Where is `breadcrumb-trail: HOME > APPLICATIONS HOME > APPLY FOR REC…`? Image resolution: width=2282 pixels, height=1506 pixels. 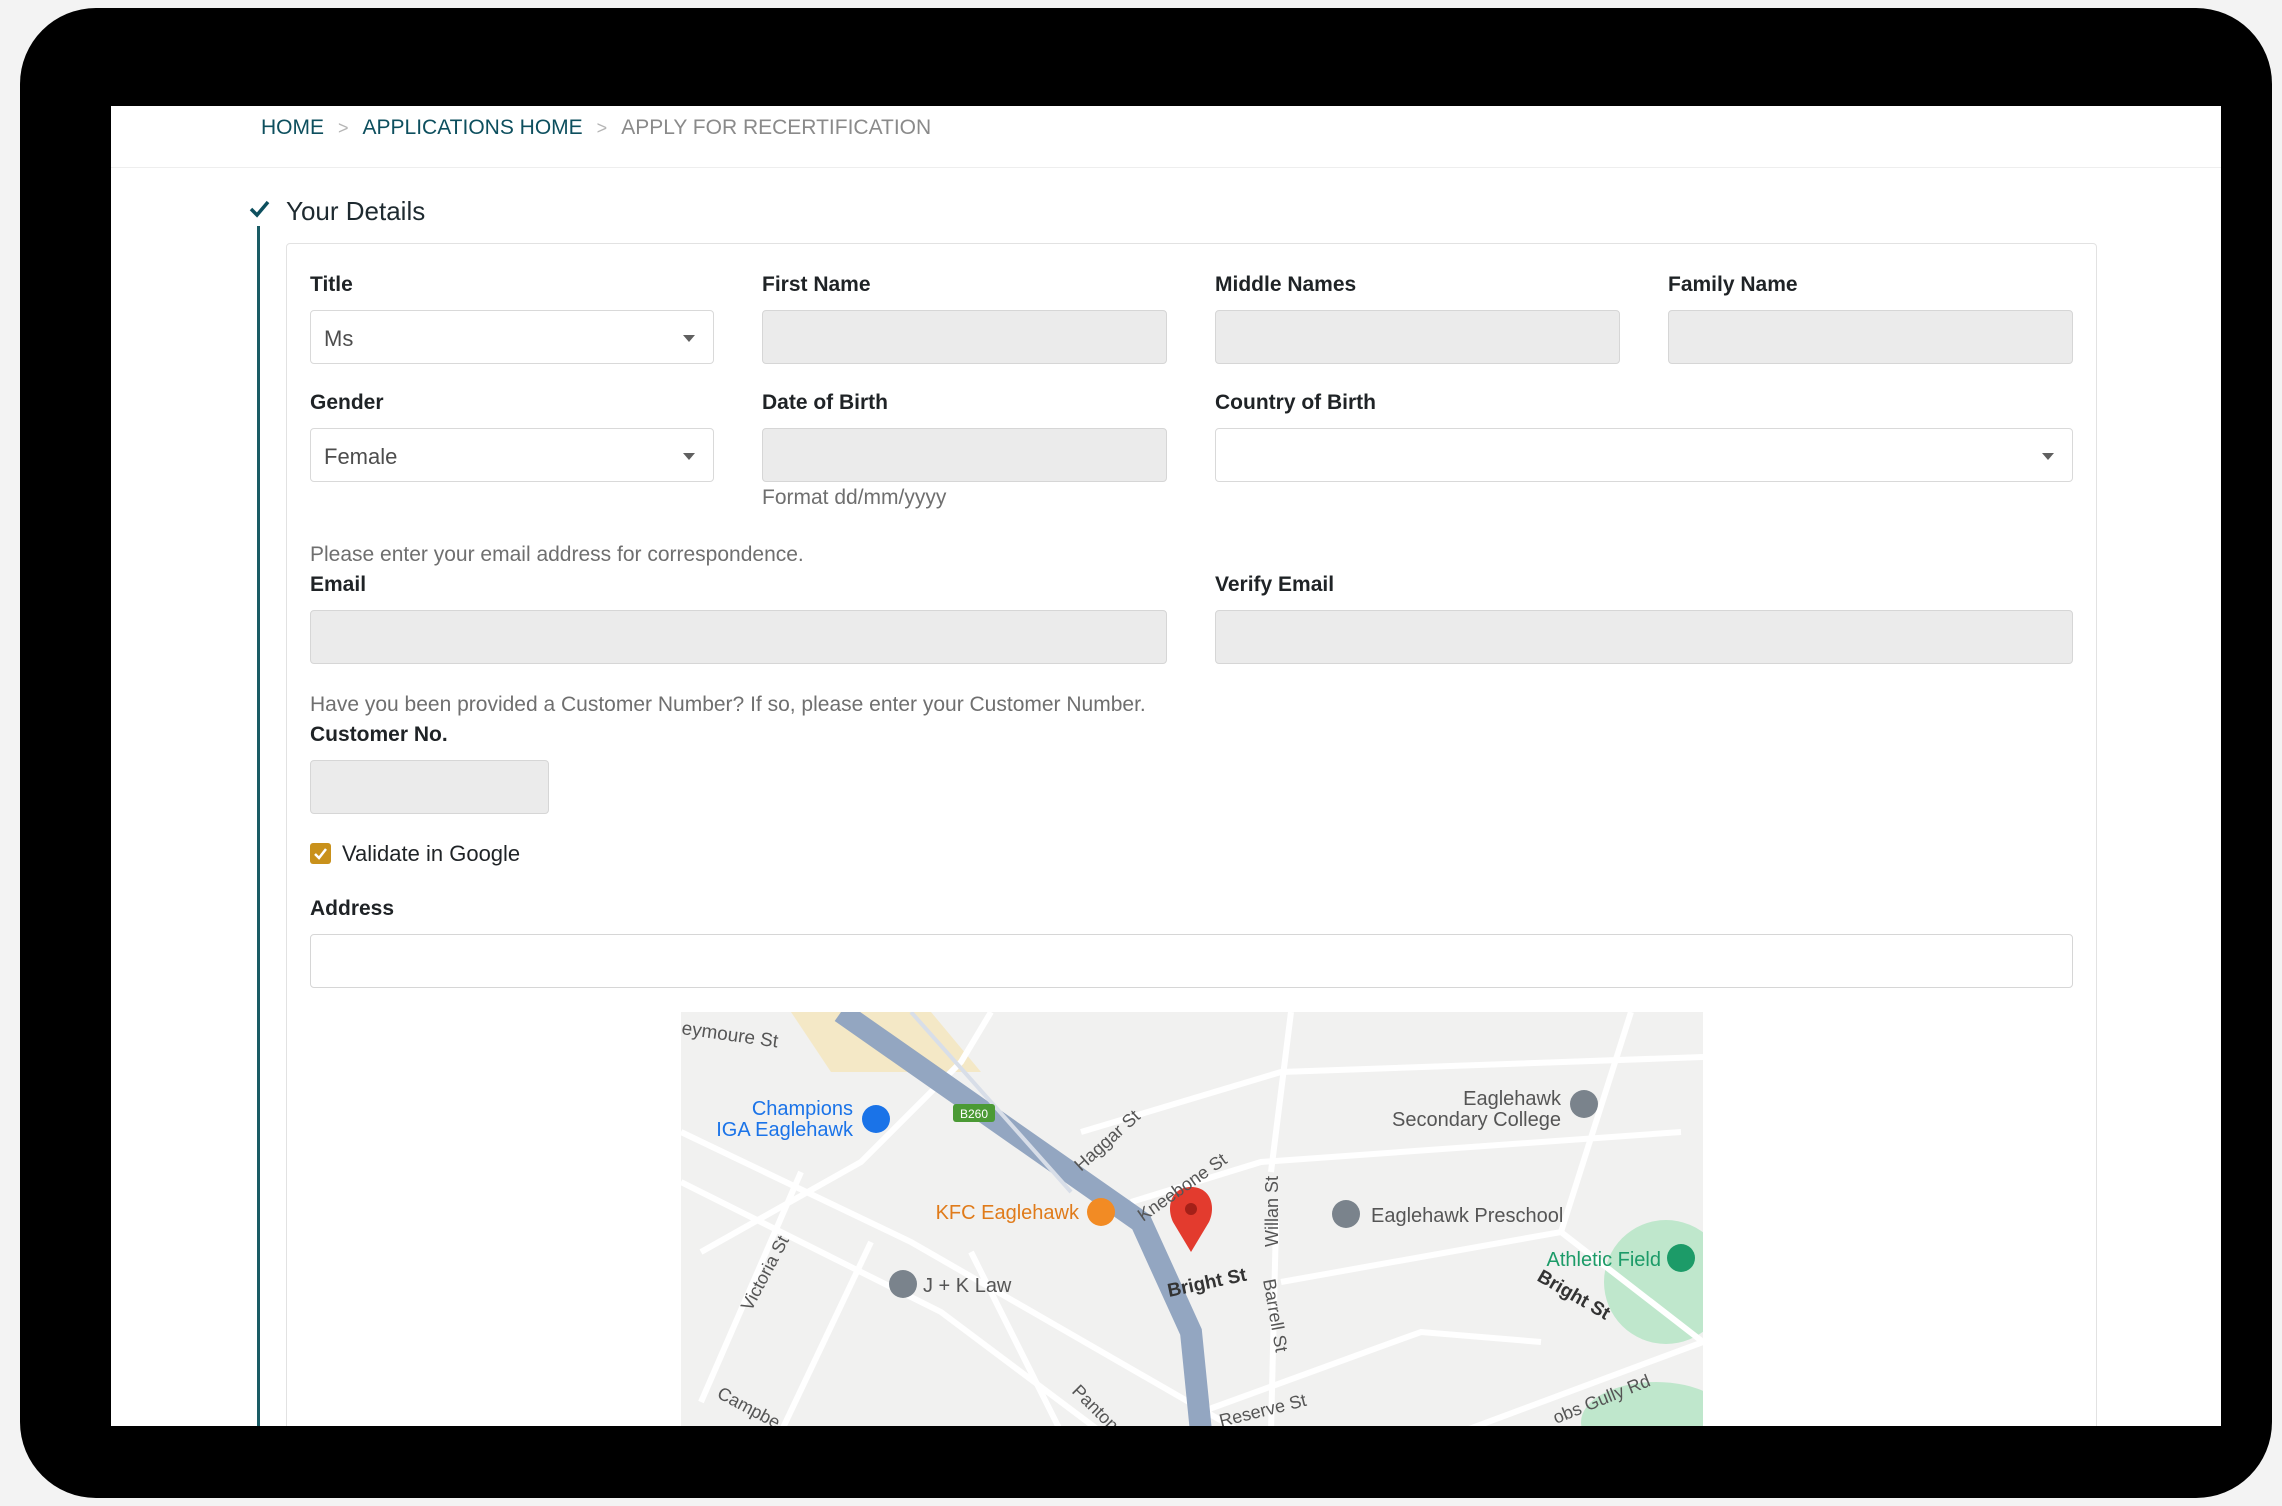
breadcrumb-trail: HOME > APPLICATIONS HOME > APPLY FOR REC… is located at coordinates (596, 128).